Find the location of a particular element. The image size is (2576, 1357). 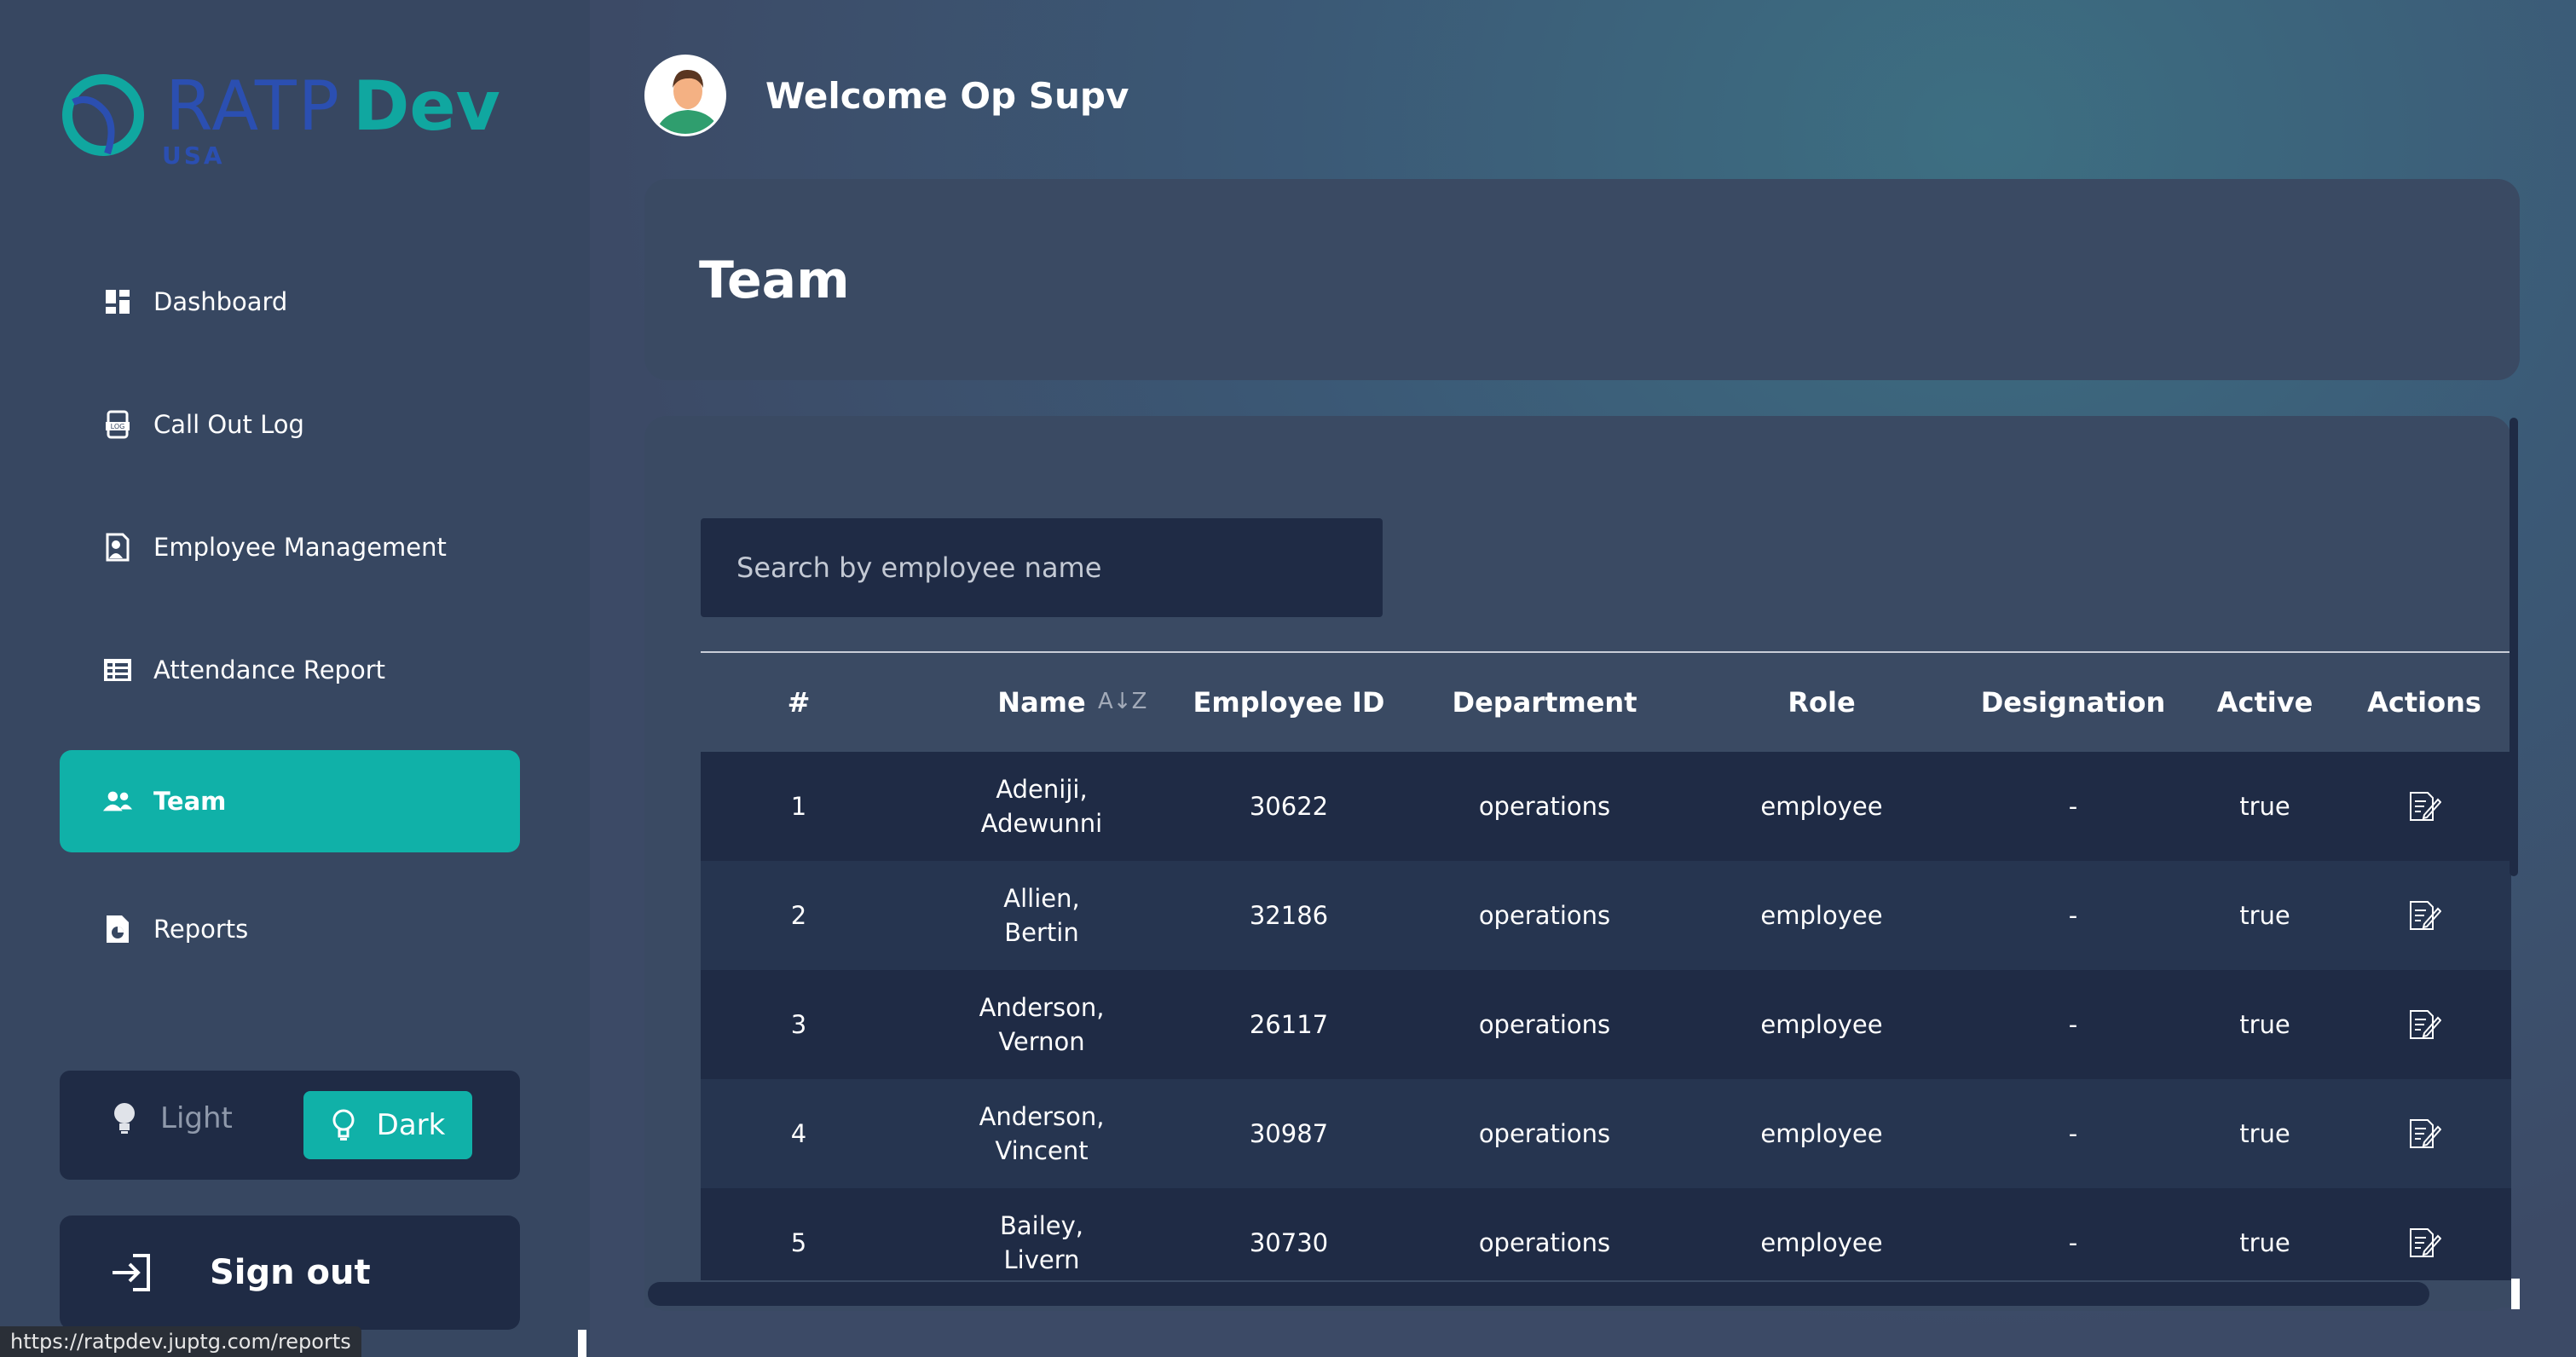

theme-dark-option: Dark is located at coordinates (387, 1125).